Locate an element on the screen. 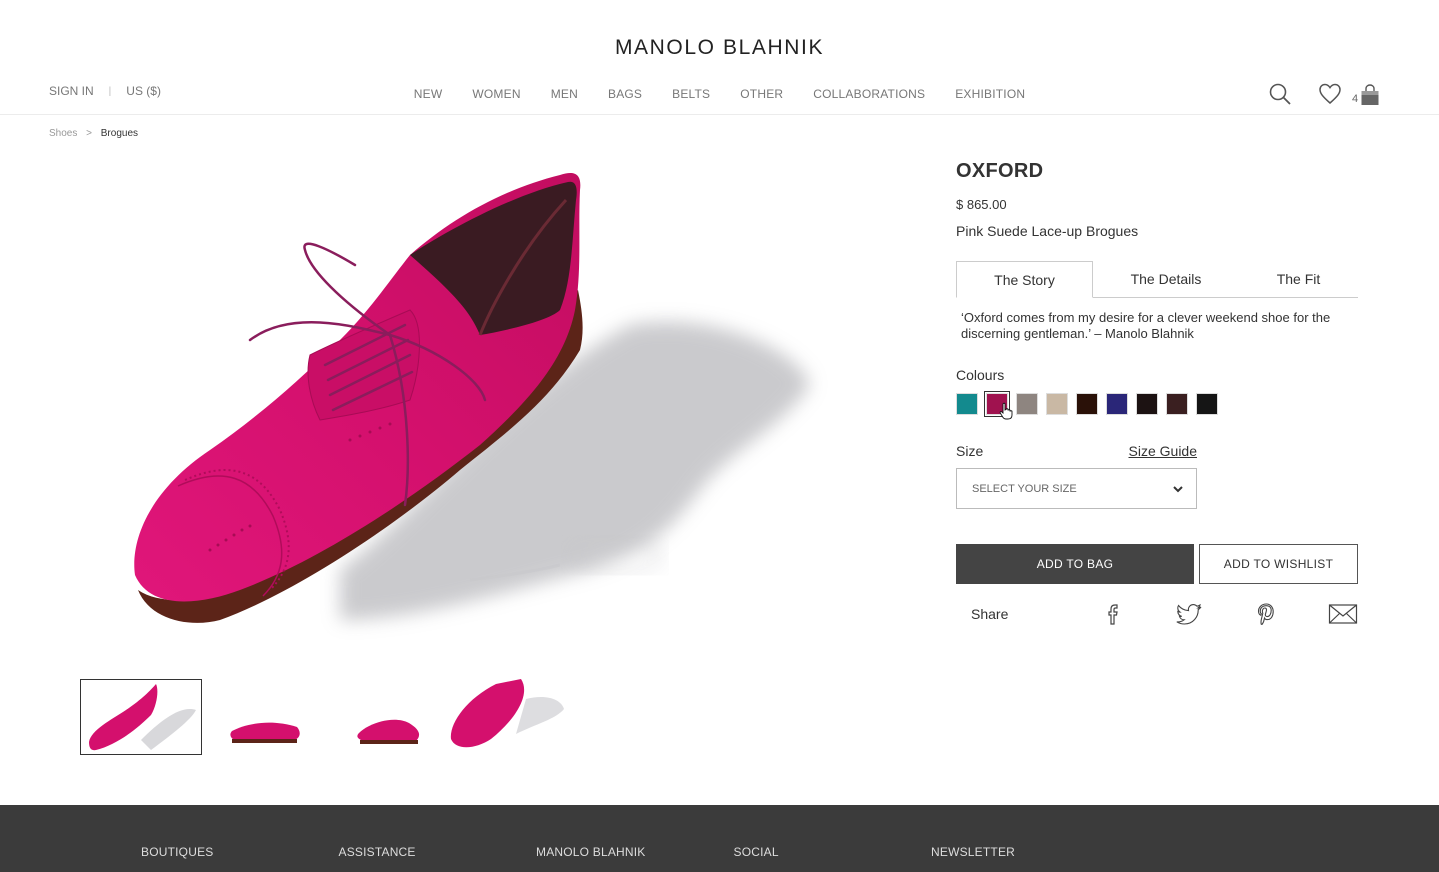 Image resolution: width=1439 pixels, height=872 pixels. product-title: OXFORD is located at coordinates (1000, 171).